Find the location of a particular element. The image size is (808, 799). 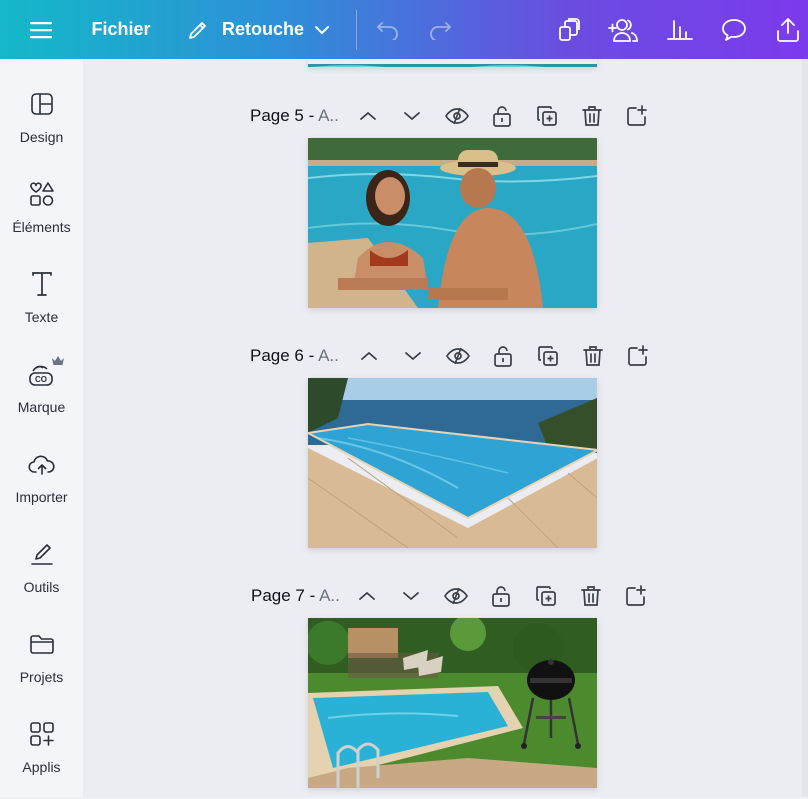

resize-icon is located at coordinates (569, 29).